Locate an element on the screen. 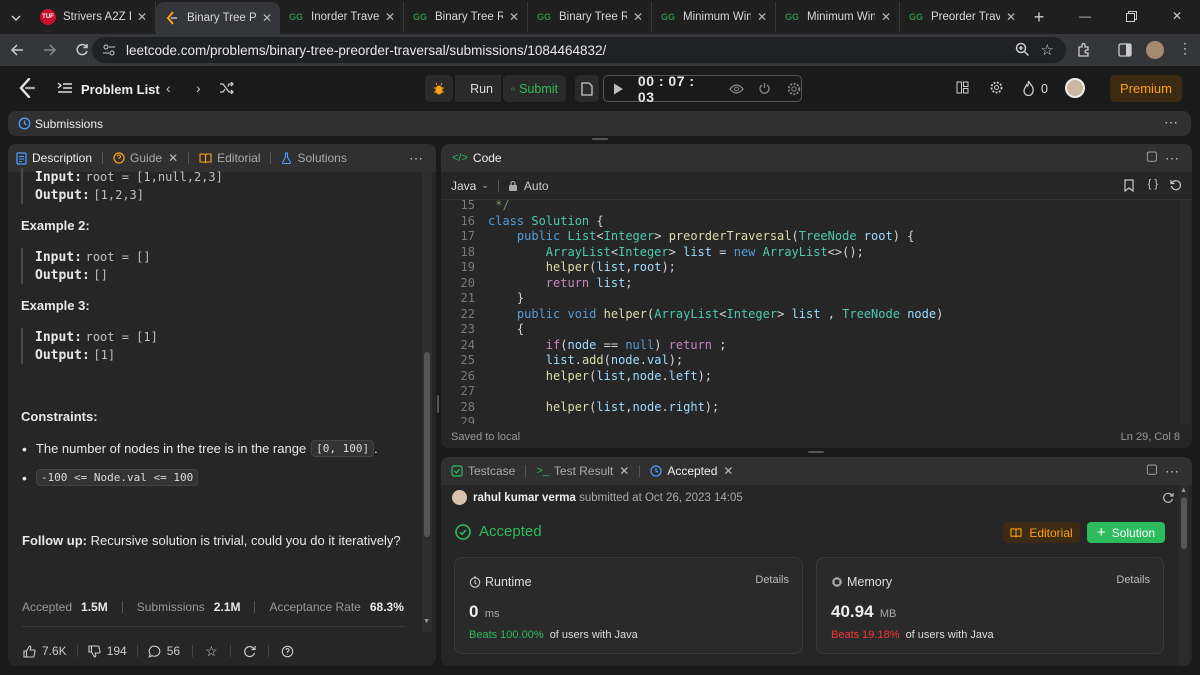 This screenshot has width=1200, height=675. user-avatar is located at coordinates (1075, 88).